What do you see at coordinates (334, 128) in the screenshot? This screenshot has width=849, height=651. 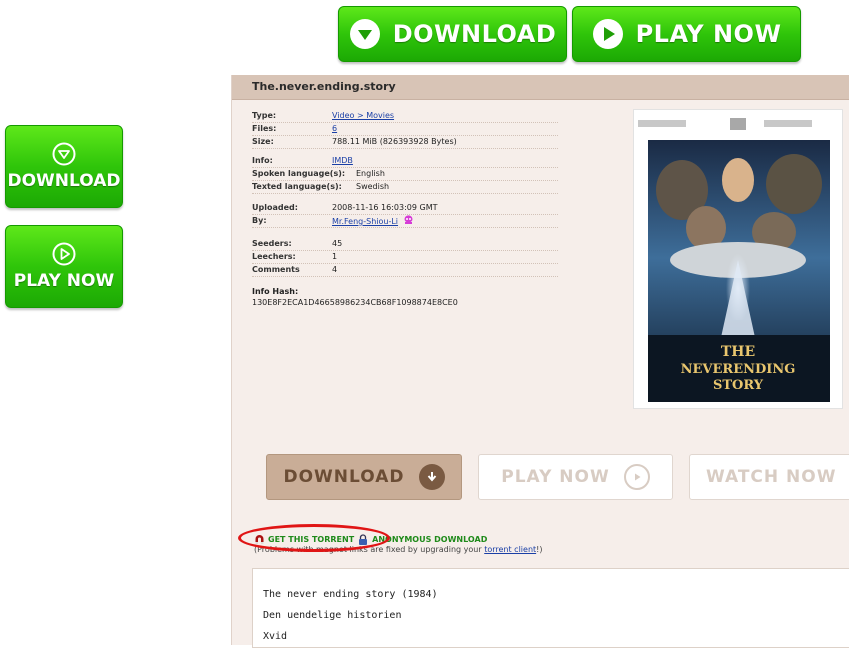 I see `files-link: 6` at bounding box center [334, 128].